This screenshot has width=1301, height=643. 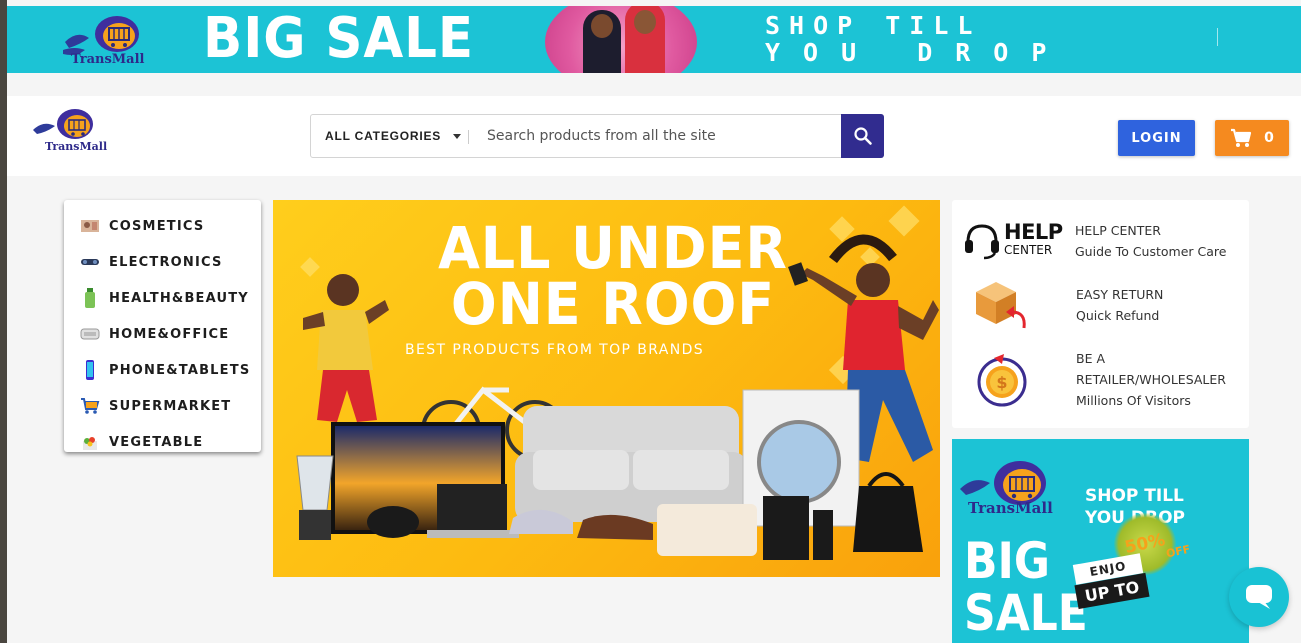 I want to click on discount-value: 50%, so click(x=1145, y=544).